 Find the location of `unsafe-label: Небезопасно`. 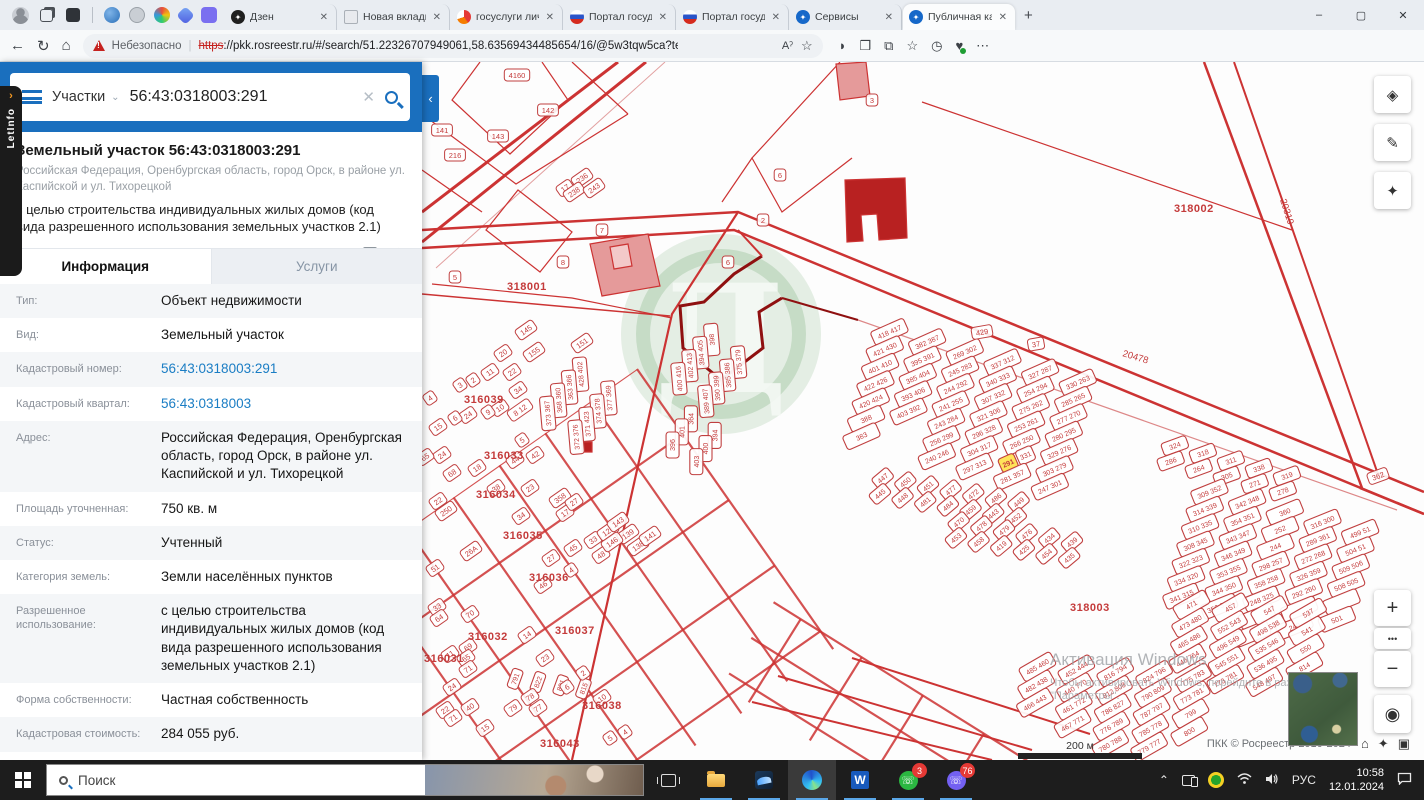

unsafe-label: Небезопасно is located at coordinates (147, 46).